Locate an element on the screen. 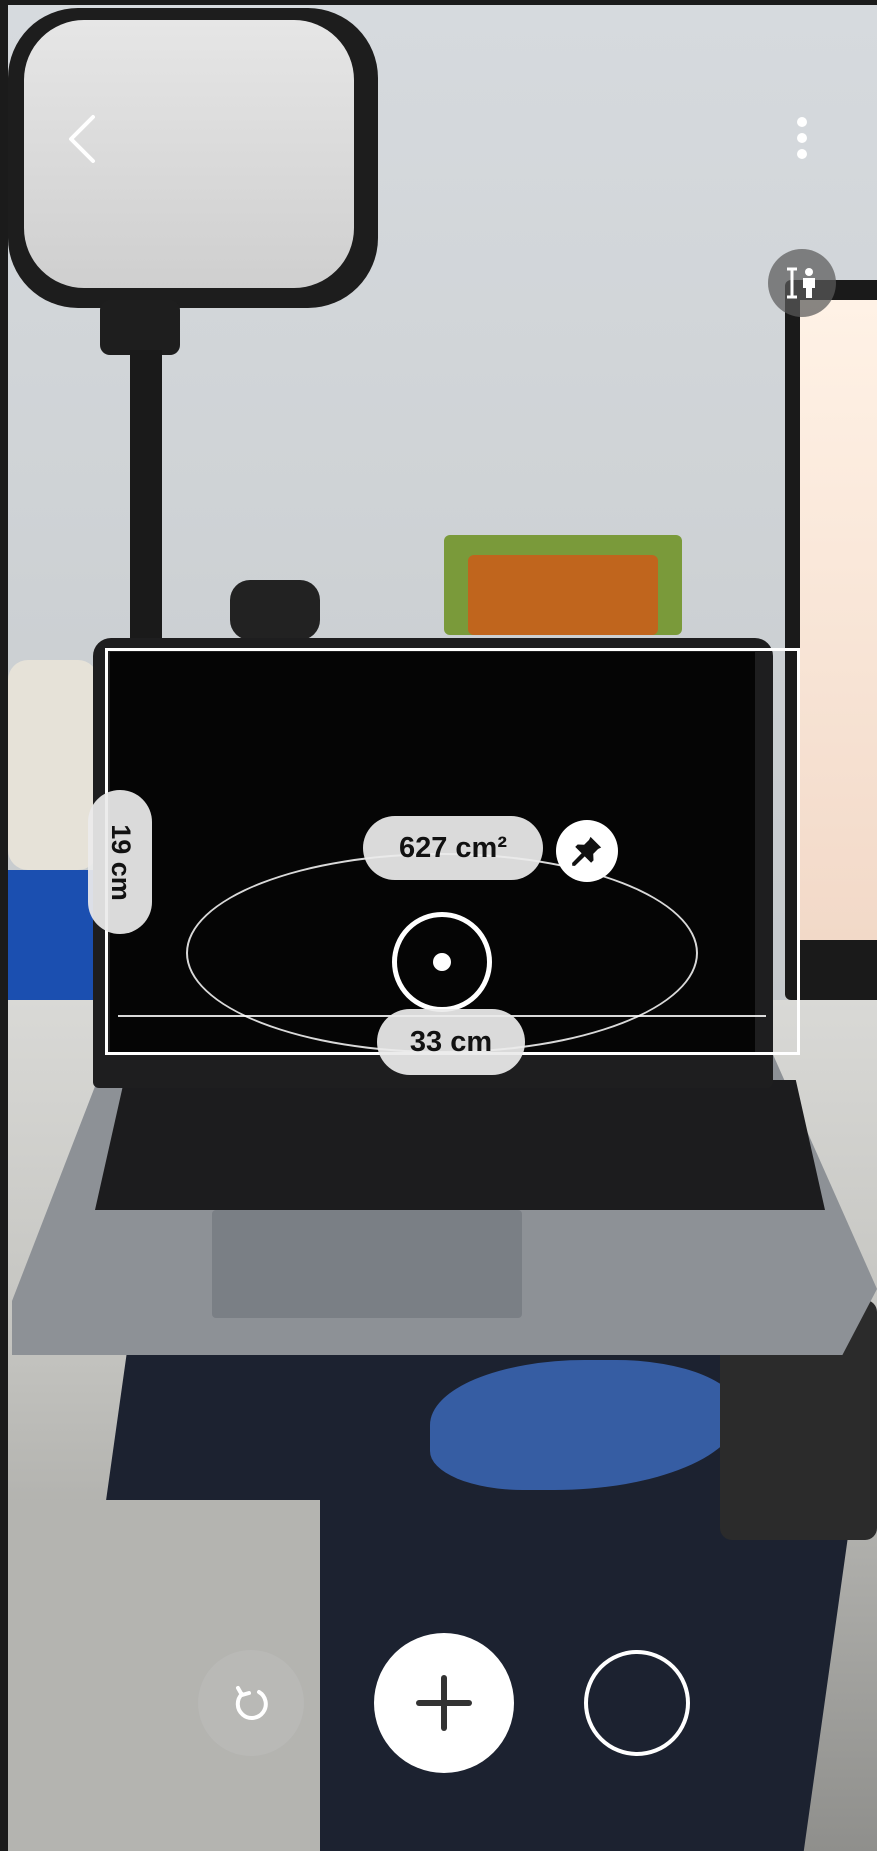  height-measure-button is located at coordinates (802, 283).